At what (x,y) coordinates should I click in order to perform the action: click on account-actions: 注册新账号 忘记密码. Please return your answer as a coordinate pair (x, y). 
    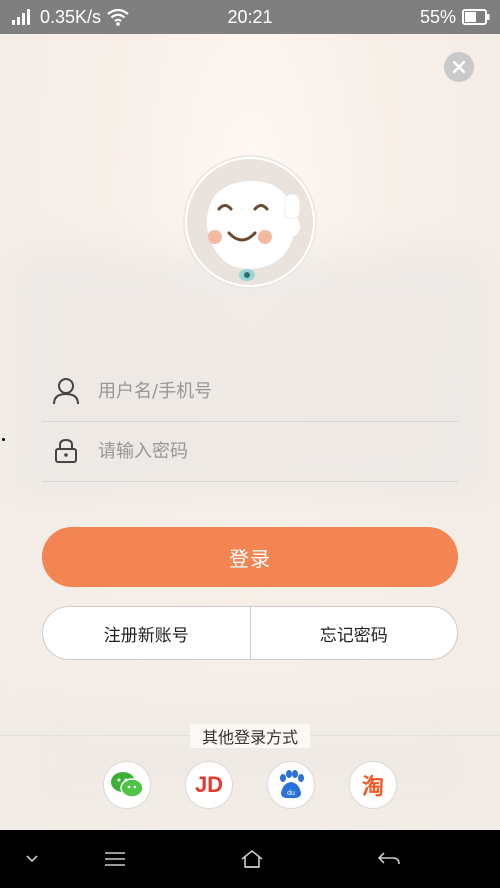
    Looking at the image, I should click on (250, 633).